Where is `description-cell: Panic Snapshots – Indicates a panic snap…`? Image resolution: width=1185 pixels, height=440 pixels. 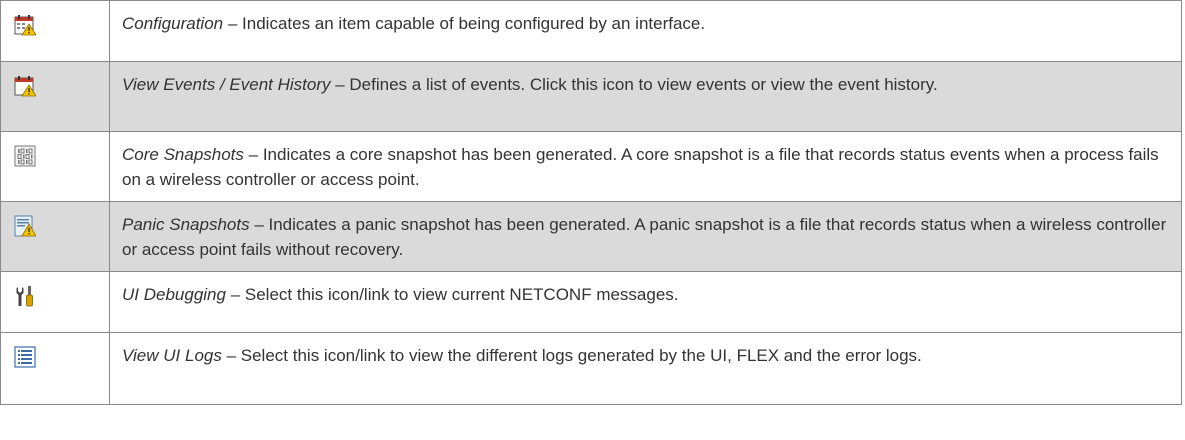
description-cell: Panic Snapshots – Indicates a panic snap… is located at coordinates (645, 236).